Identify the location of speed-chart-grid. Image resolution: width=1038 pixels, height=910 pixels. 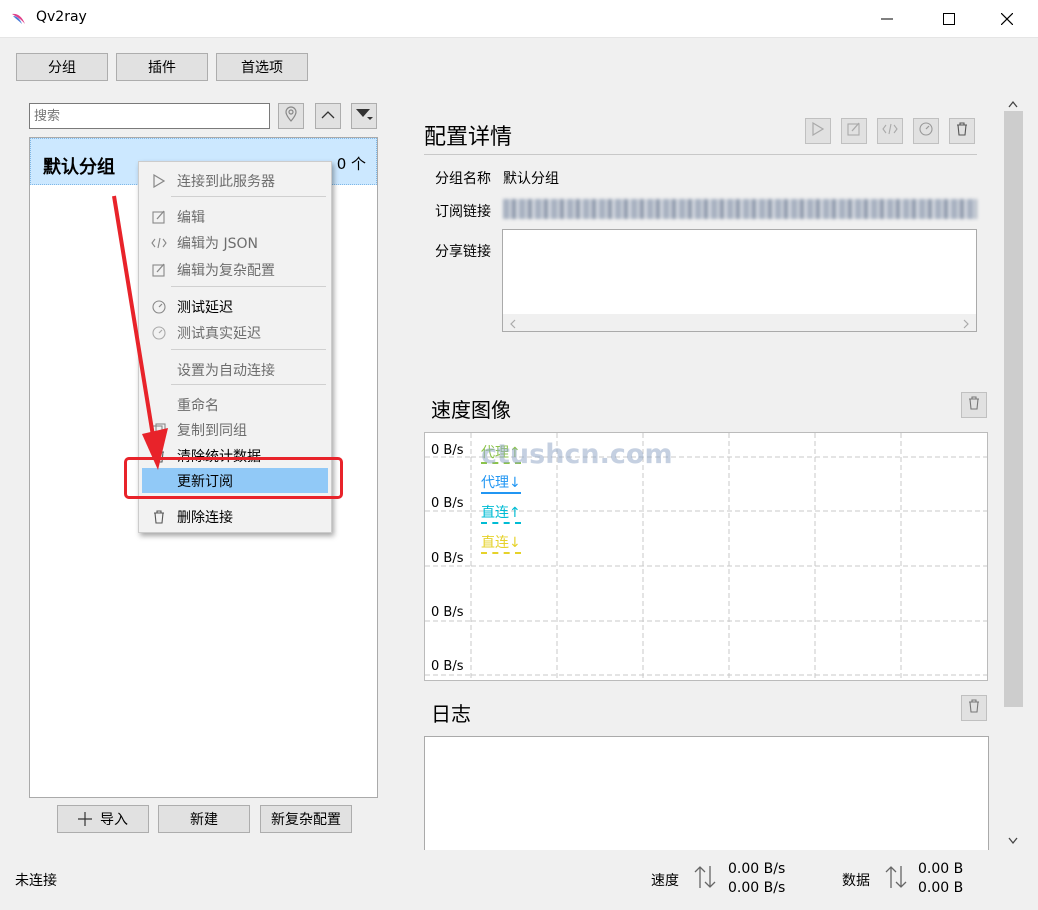
(706, 556).